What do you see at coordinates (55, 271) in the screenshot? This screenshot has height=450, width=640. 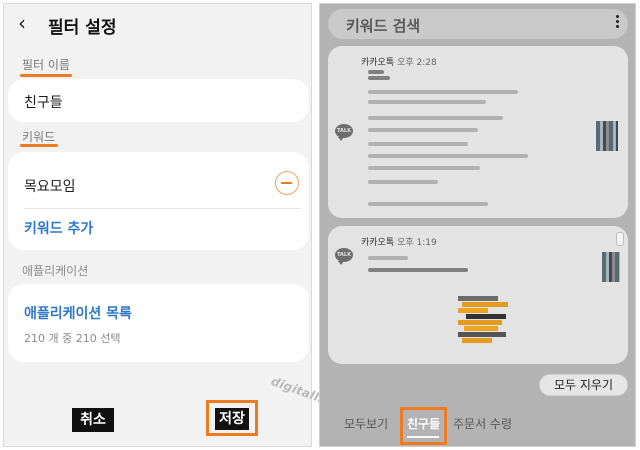 I see `application-label: 애플리케이션` at bounding box center [55, 271].